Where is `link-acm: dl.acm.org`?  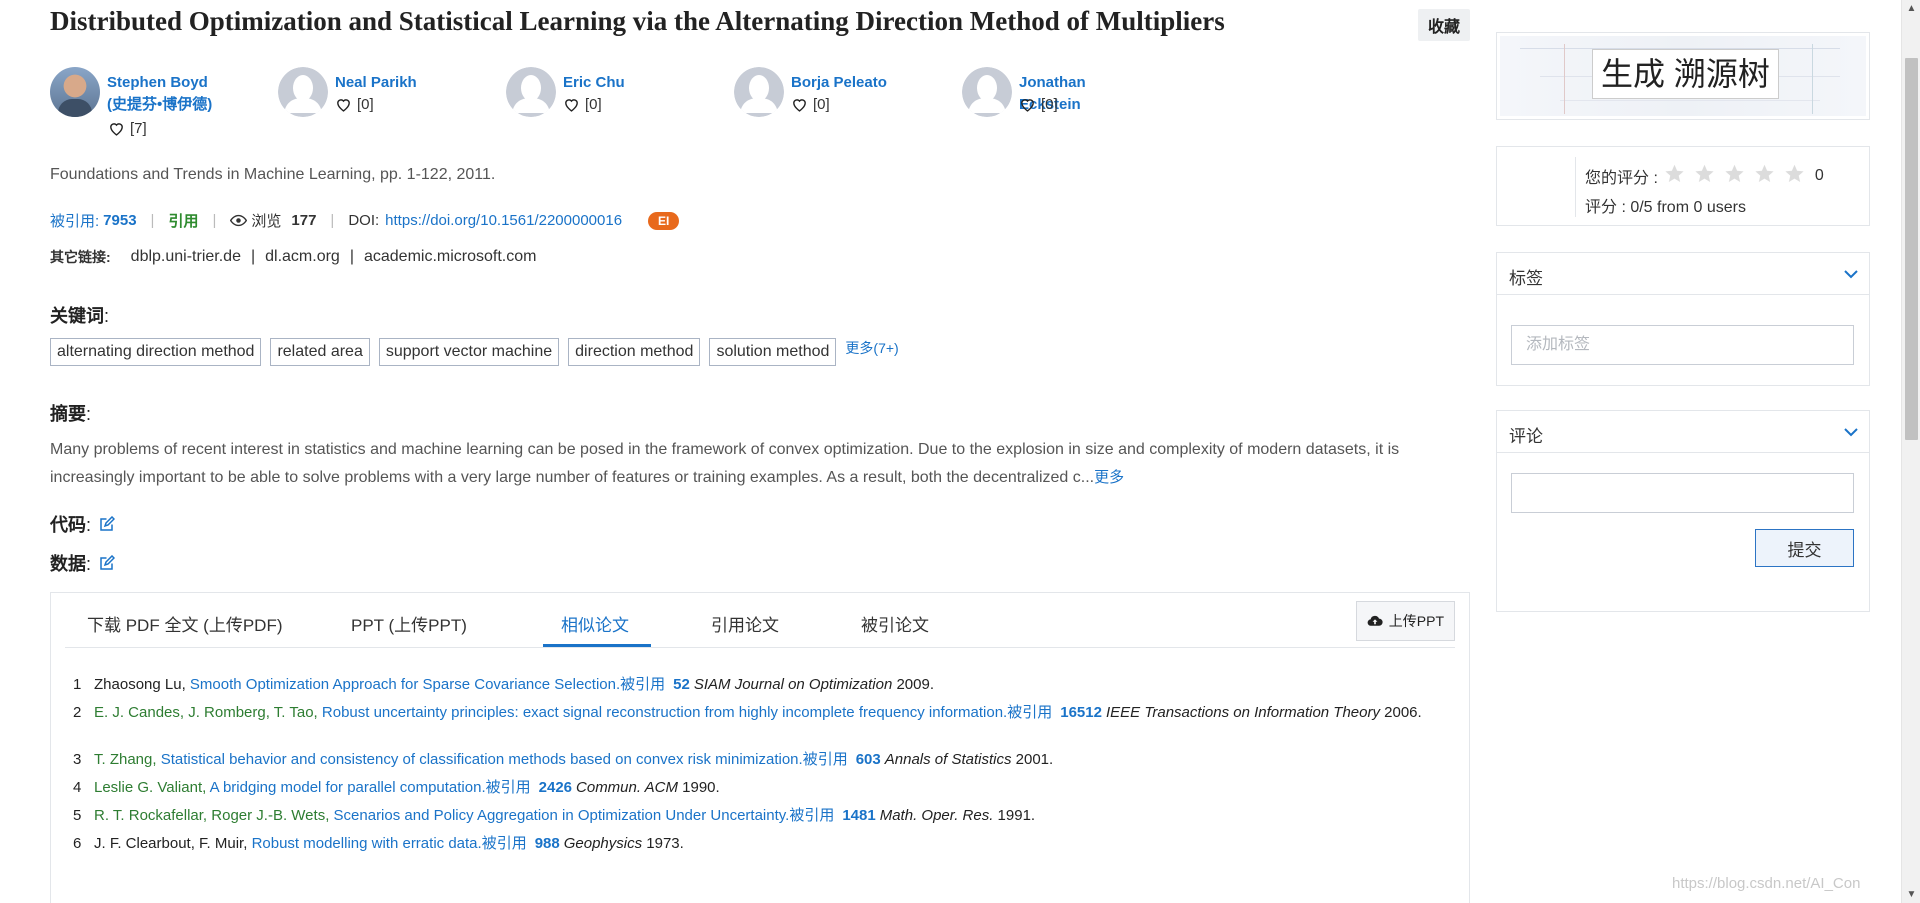
link-acm: dl.acm.org is located at coordinates (302, 257).